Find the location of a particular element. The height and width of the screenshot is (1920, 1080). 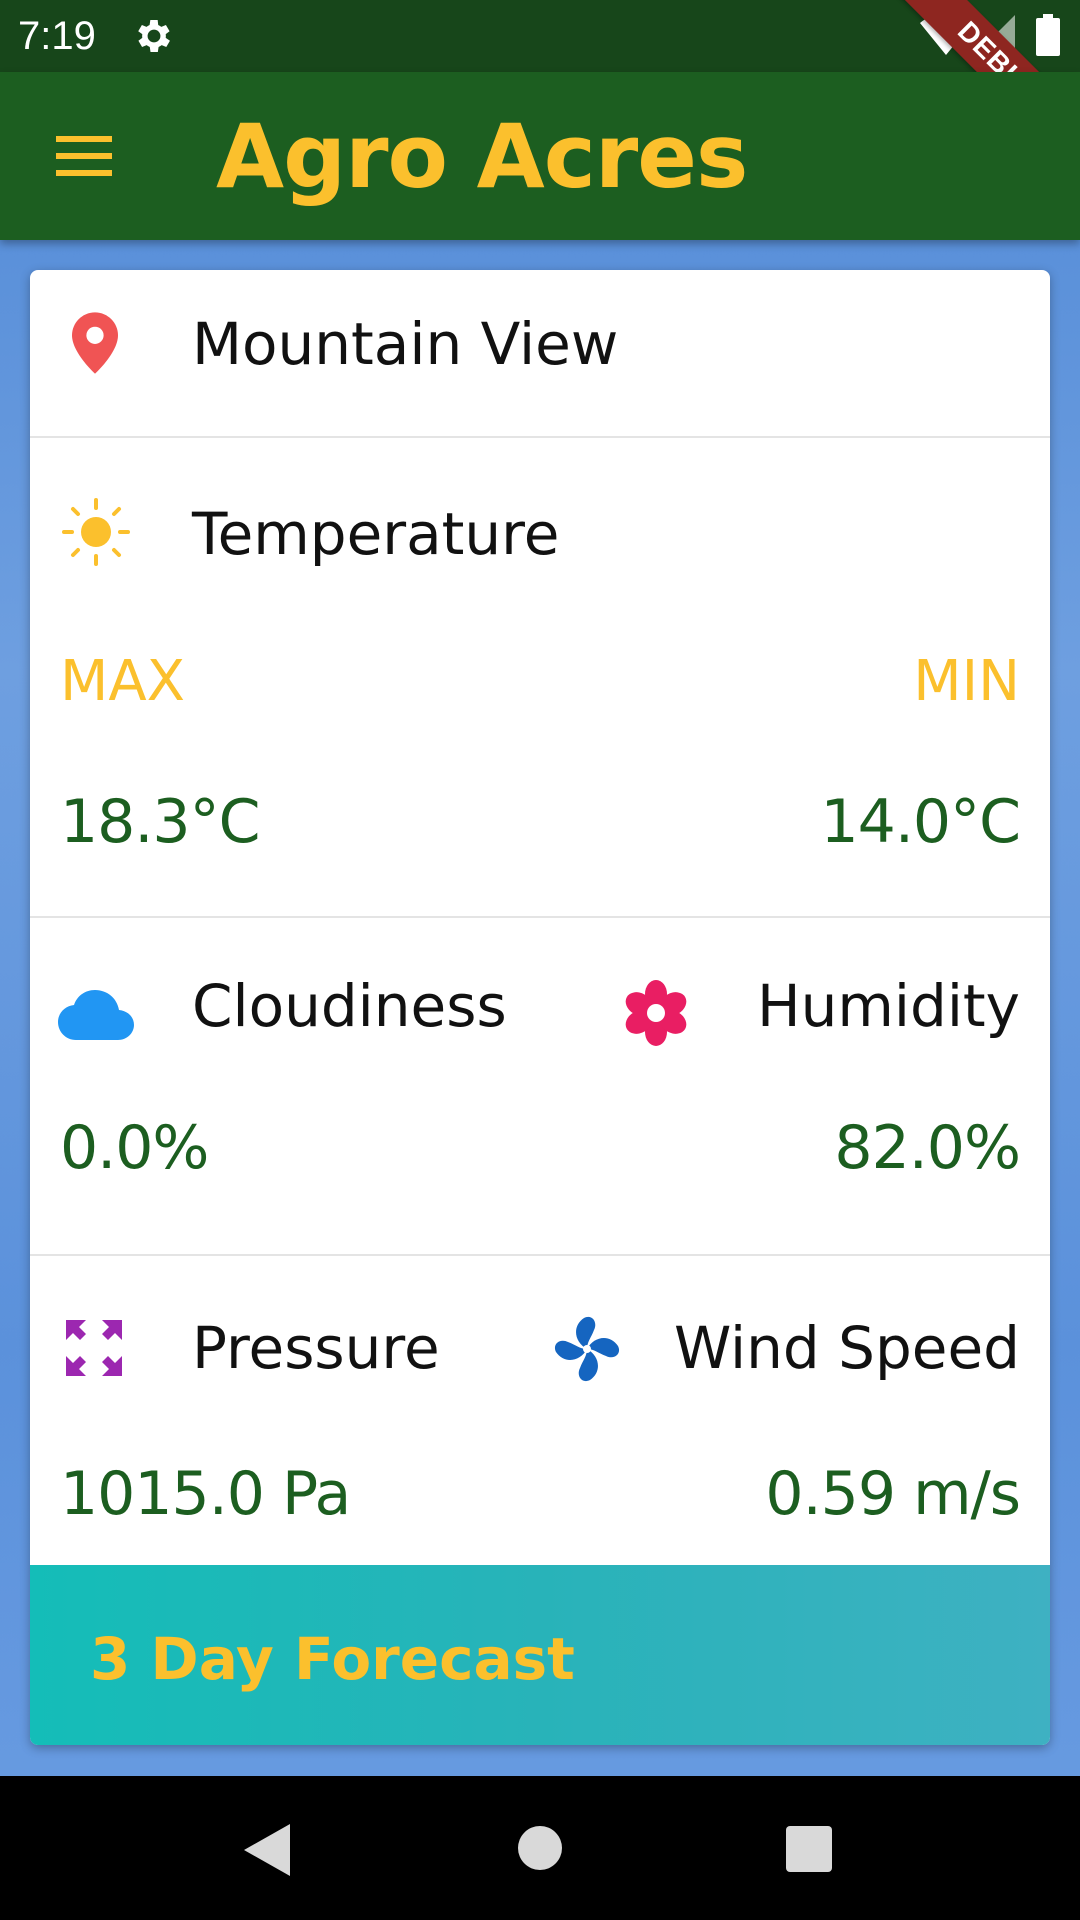

navigation-bar is located at coordinates (540, 1848).